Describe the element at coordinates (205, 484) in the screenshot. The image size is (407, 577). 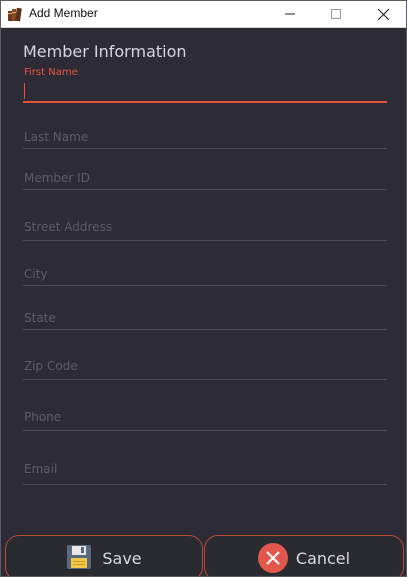
I see `email-underline` at that location.